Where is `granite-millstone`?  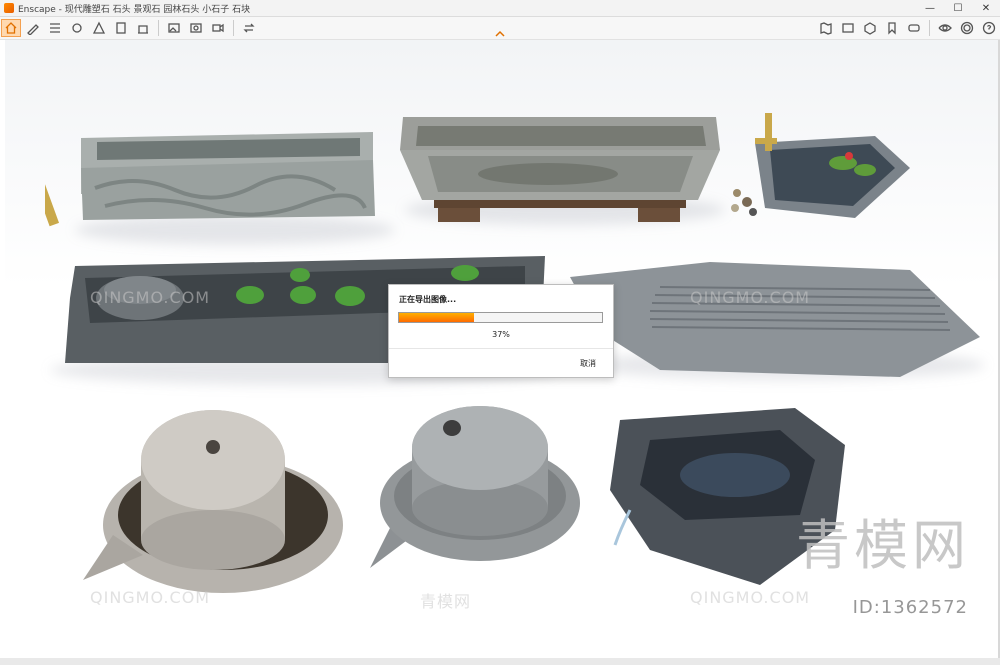 granite-millstone is located at coordinates (213, 501).